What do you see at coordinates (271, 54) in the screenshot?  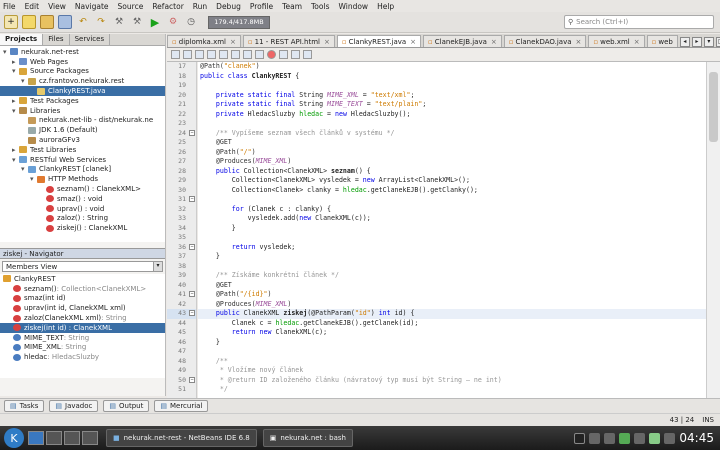 I see `record-macro-icon` at bounding box center [271, 54].